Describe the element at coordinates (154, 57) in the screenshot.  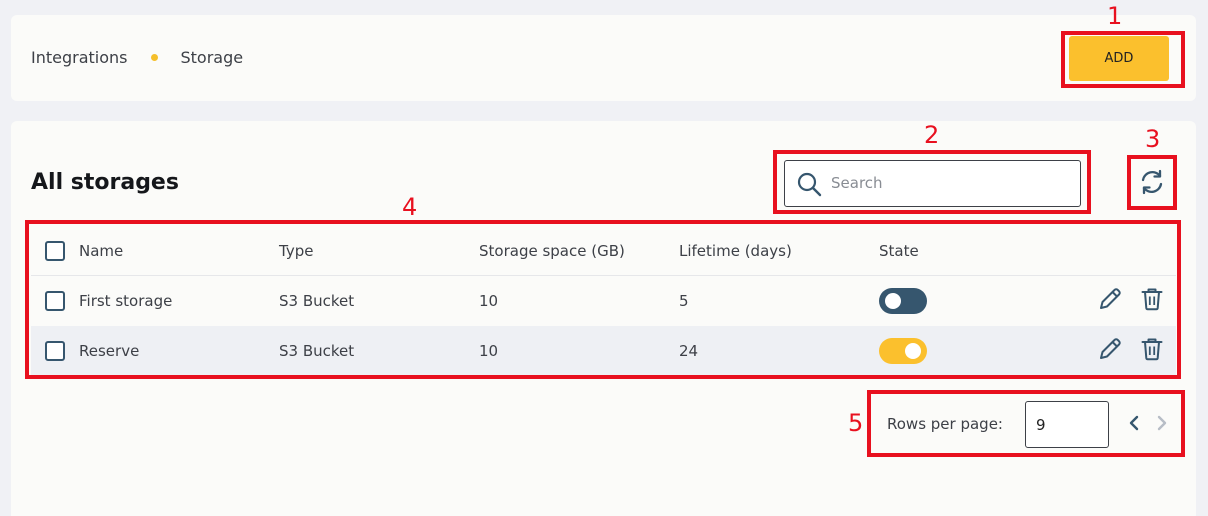
I see `breadcrumb-separator-dot` at that location.